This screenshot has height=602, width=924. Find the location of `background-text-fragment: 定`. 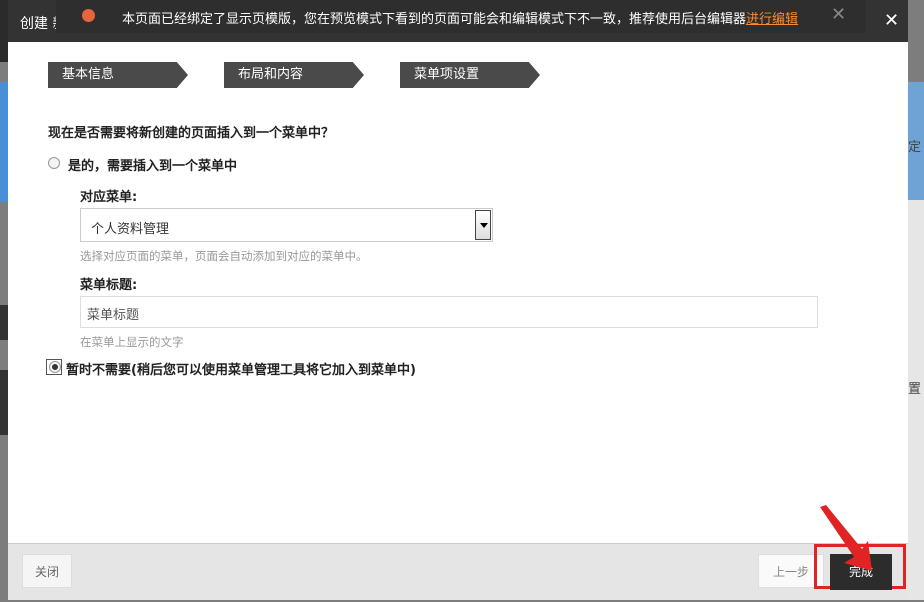

background-text-fragment: 定 is located at coordinates (915, 147).